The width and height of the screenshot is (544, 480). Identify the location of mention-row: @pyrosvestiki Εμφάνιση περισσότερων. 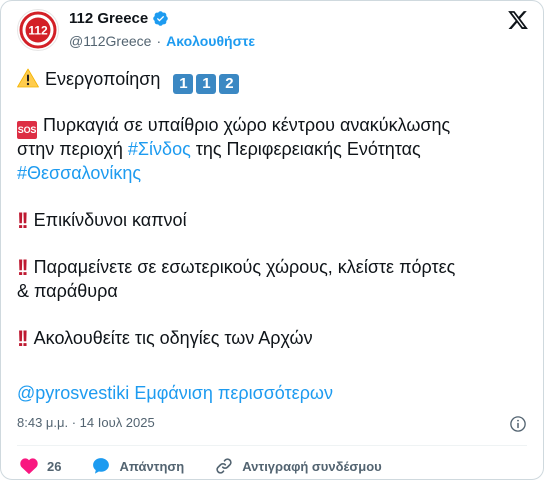
(175, 393).